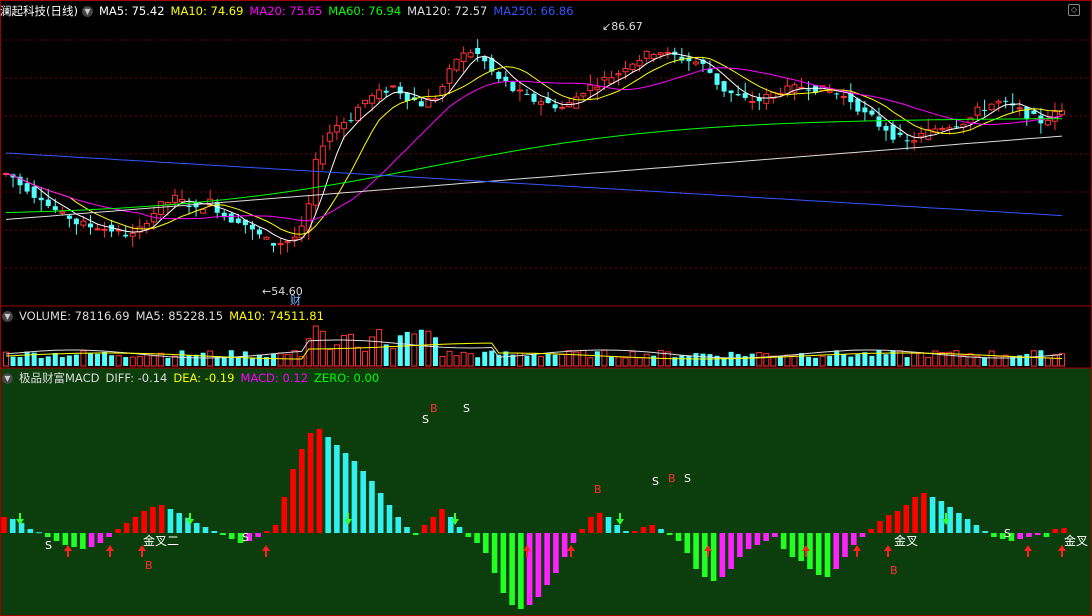 This screenshot has width=1092, height=616. I want to click on ma-indicator-1: MA10: 74.69, so click(207, 11).